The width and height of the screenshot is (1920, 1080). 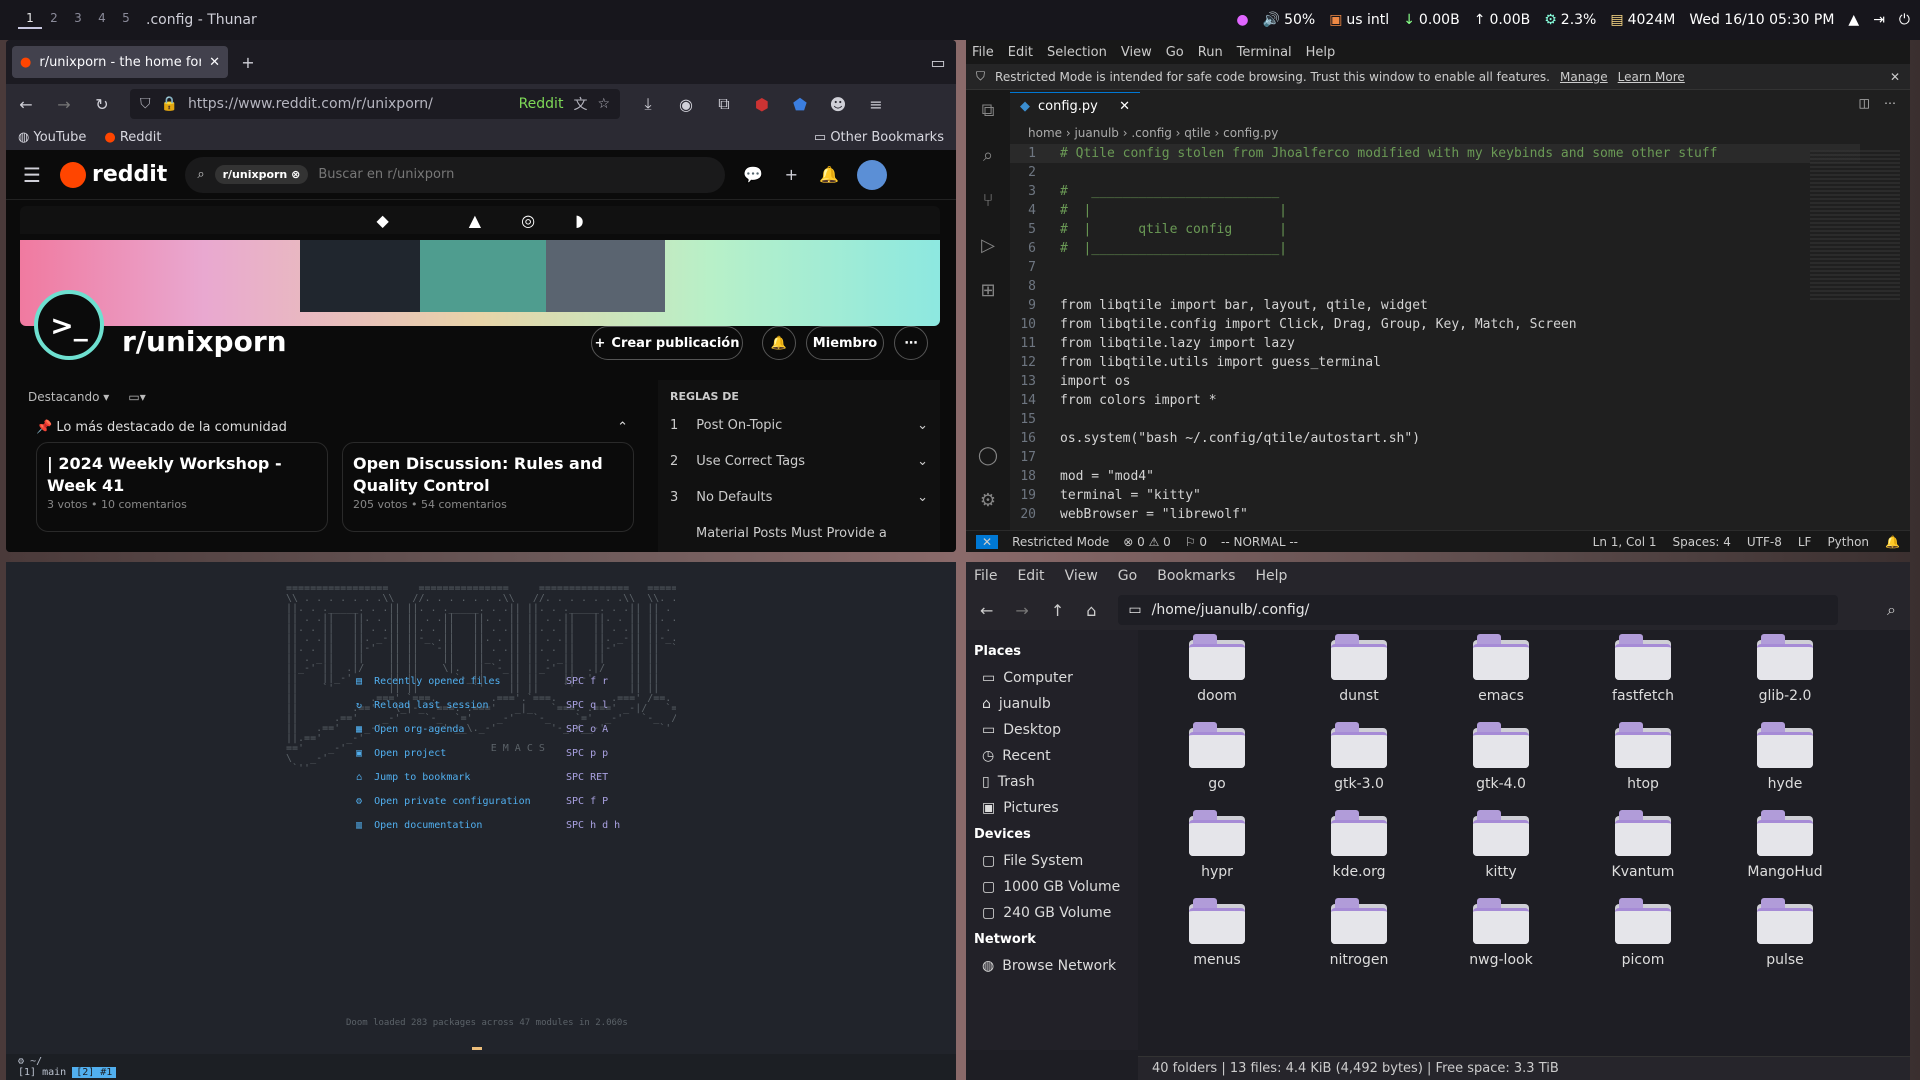 I want to click on menu-go: Go, so click(x=1175, y=52).